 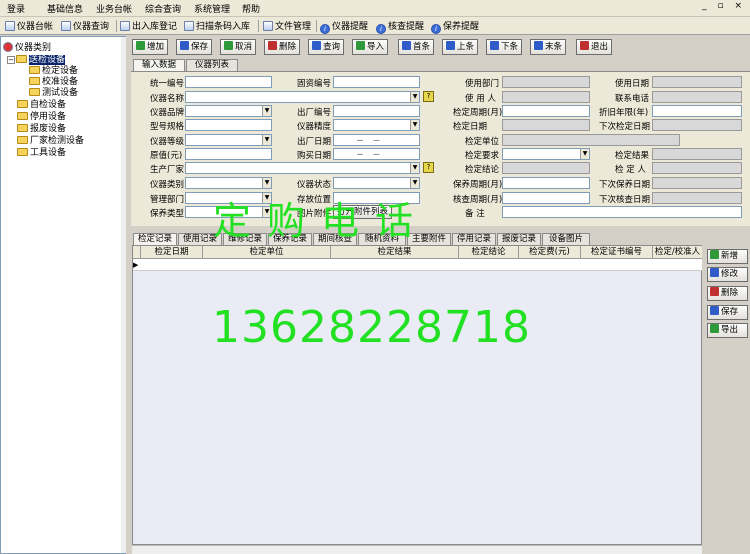 What do you see at coordinates (482, 84) in the screenshot?
I see `label-use-dept: 使用部门` at bounding box center [482, 84].